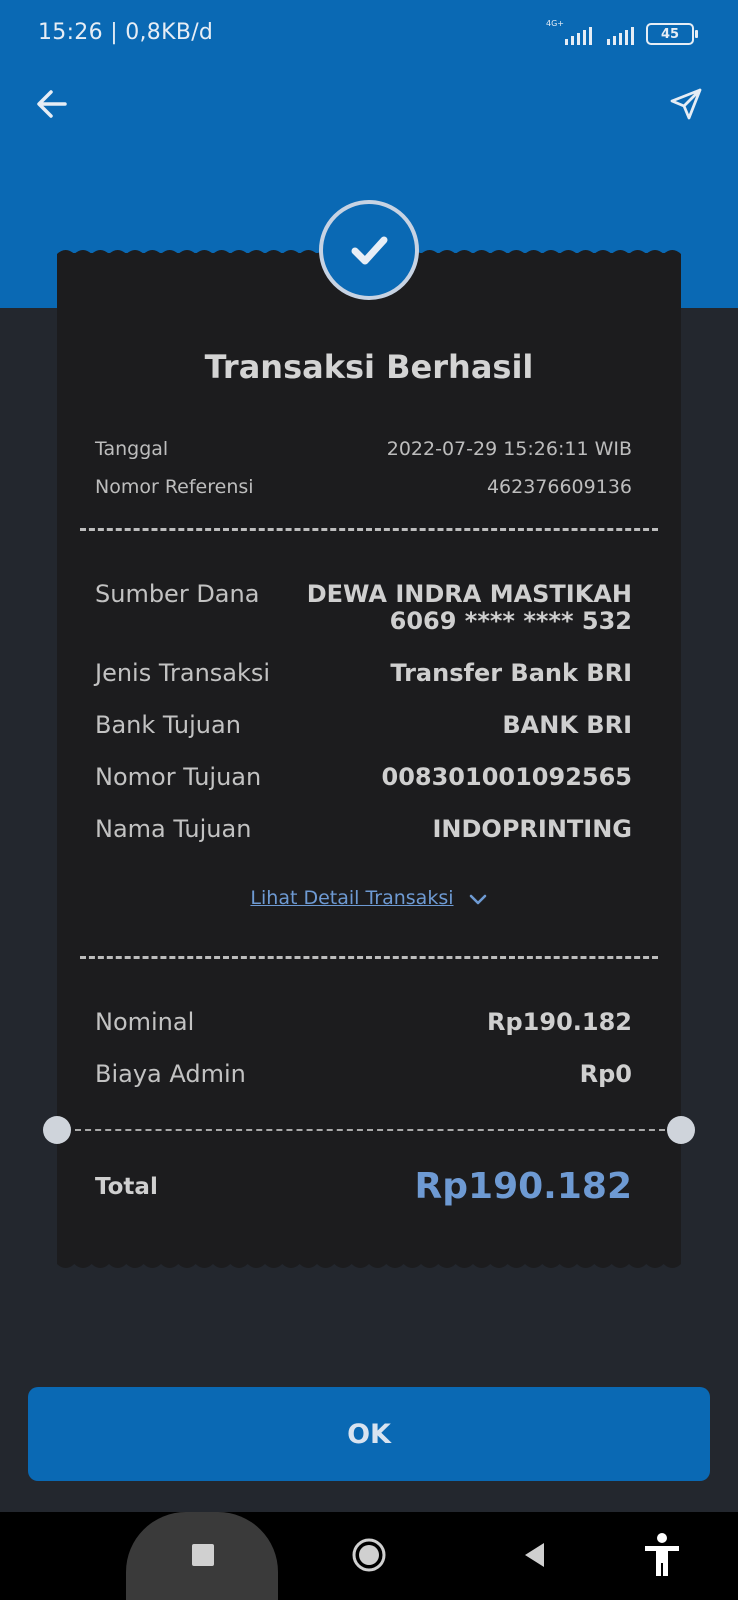 This screenshot has height=1600, width=738. I want to click on detail-label: Nomor Tujuan, so click(178, 777).